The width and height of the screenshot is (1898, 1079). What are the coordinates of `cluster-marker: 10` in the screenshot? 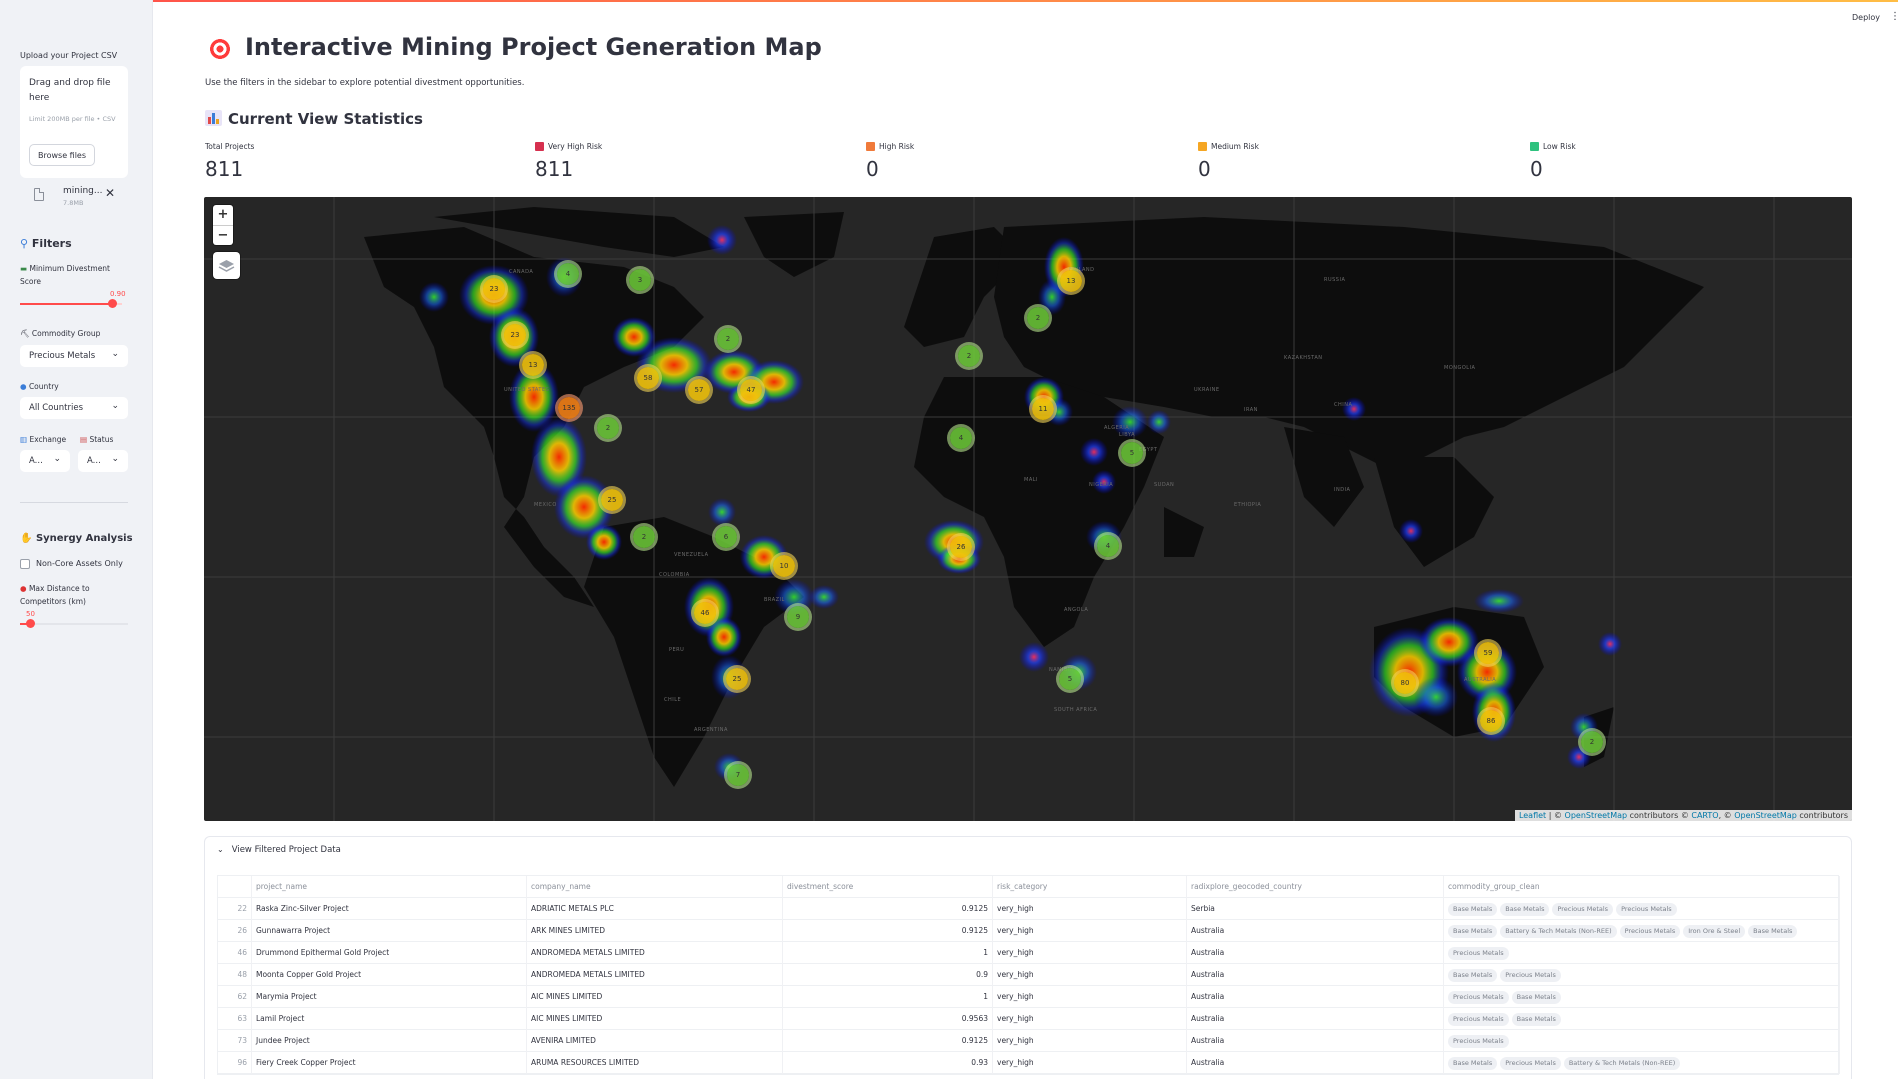 It's located at (784, 566).